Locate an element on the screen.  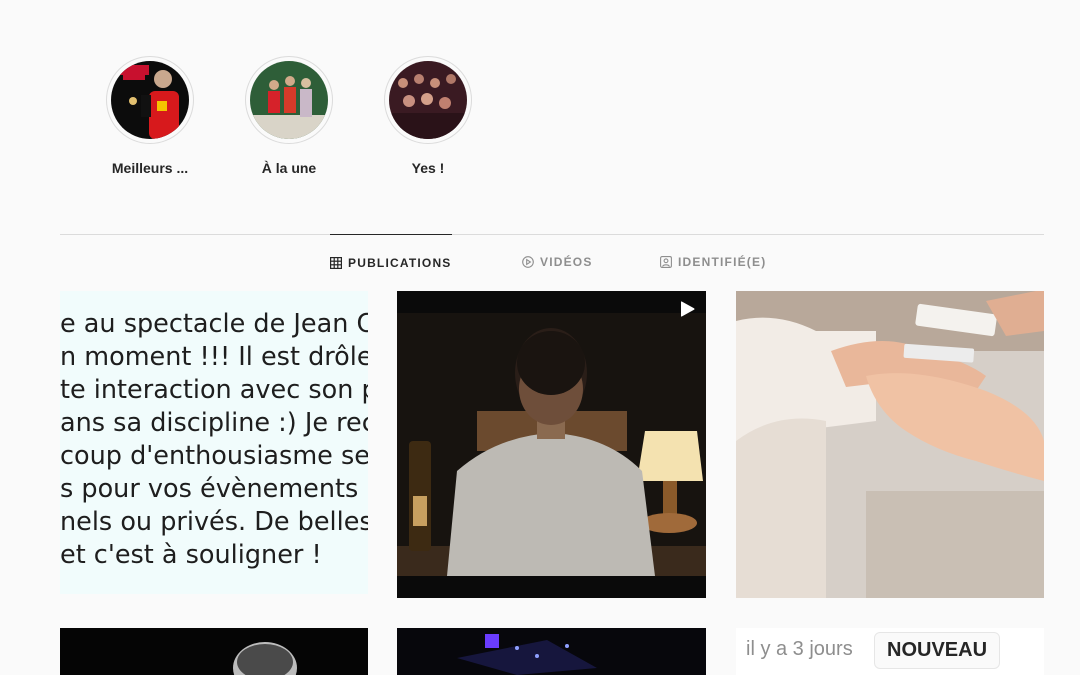
highlight-group-thumbnail is located at coordinates (289, 100).